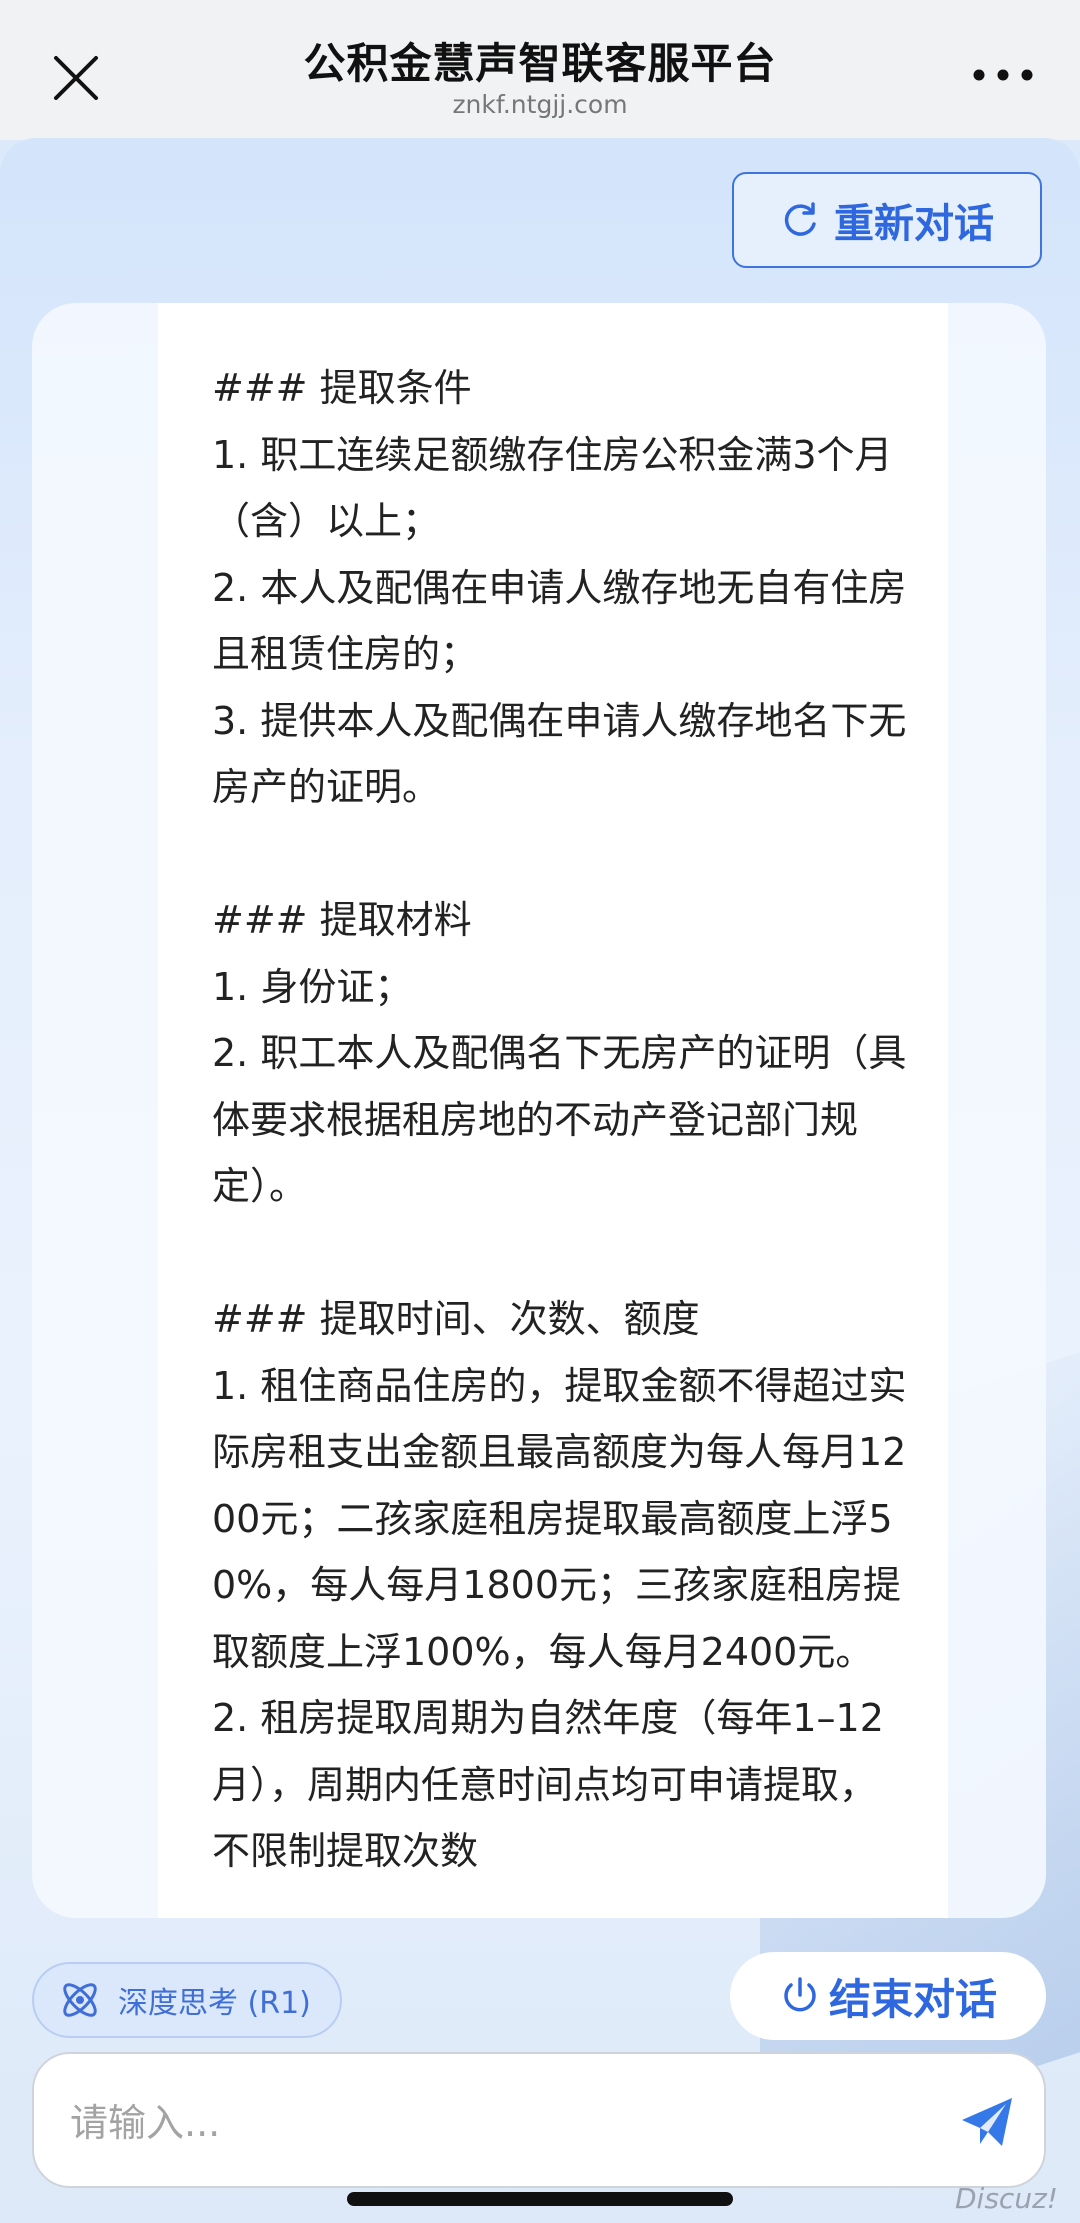  I want to click on page-url: znkf.ntgjj.com, so click(540, 104).